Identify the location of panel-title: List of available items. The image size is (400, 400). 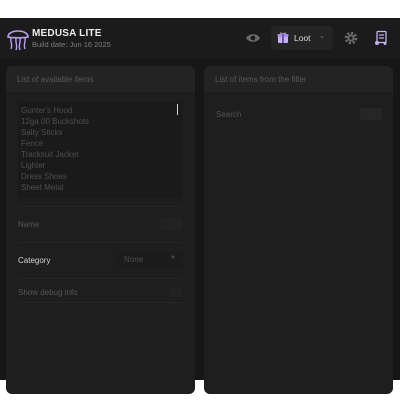
(55, 79).